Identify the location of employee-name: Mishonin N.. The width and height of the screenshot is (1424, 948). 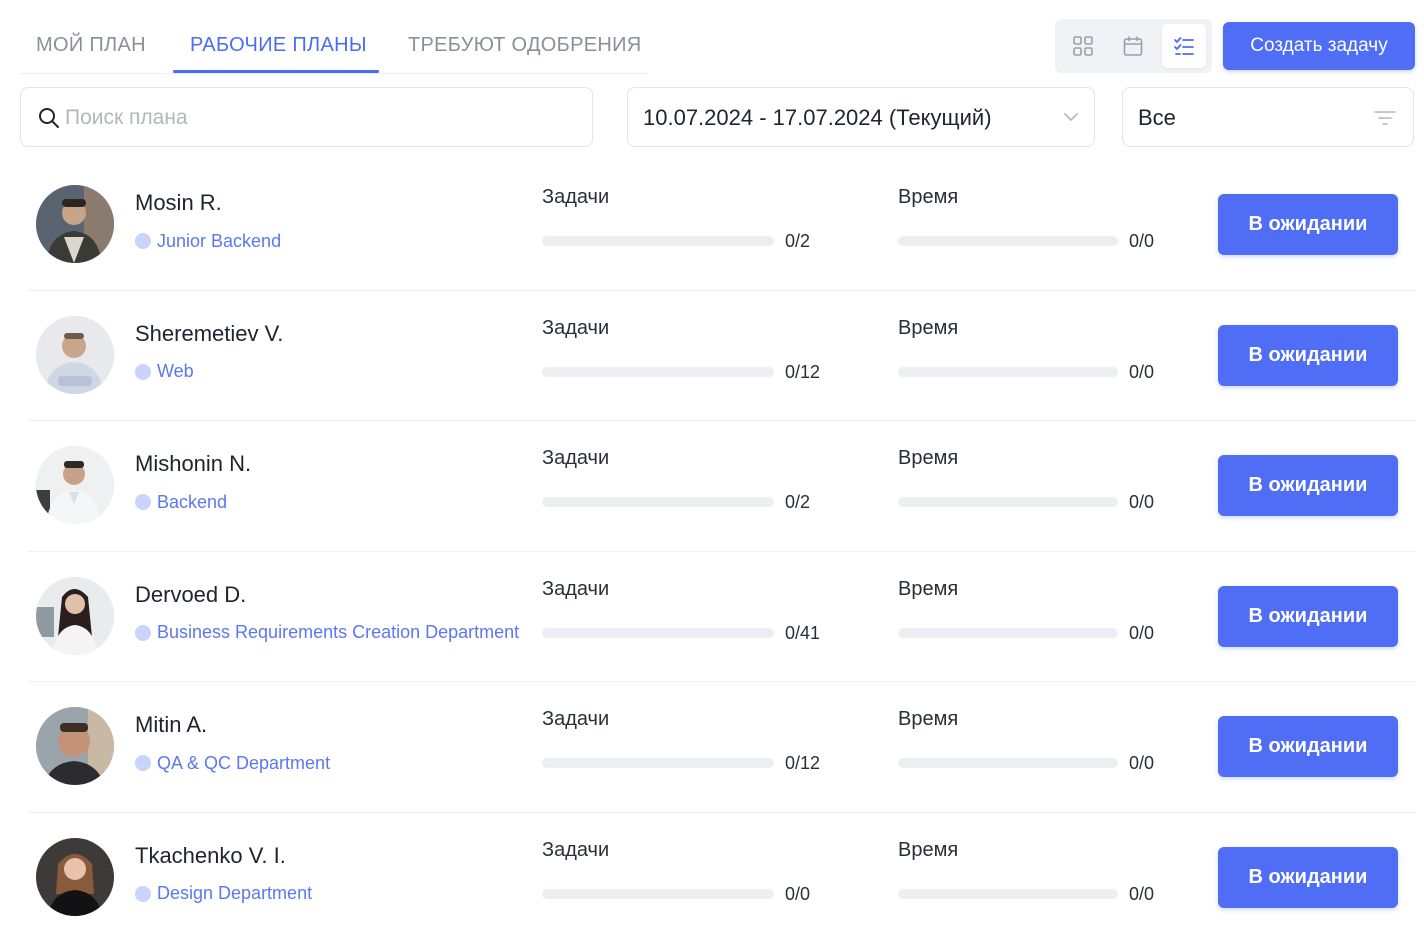
(193, 464).